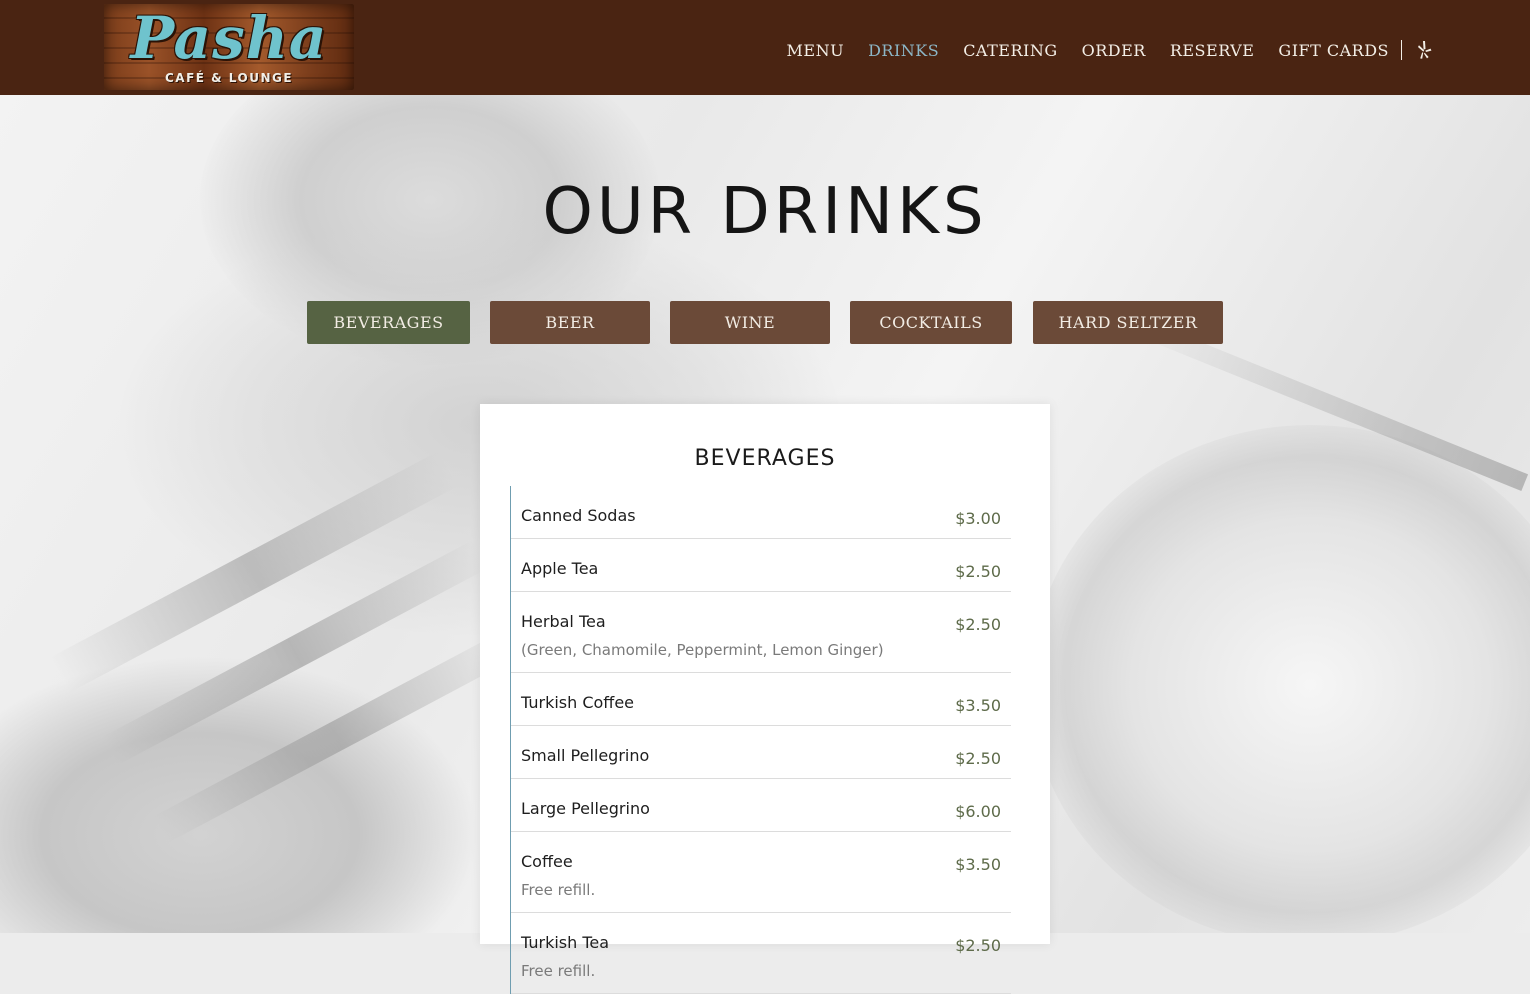 Image resolution: width=1530 pixels, height=994 pixels. I want to click on list-item: Canned Sodas $3.00, so click(761, 512).